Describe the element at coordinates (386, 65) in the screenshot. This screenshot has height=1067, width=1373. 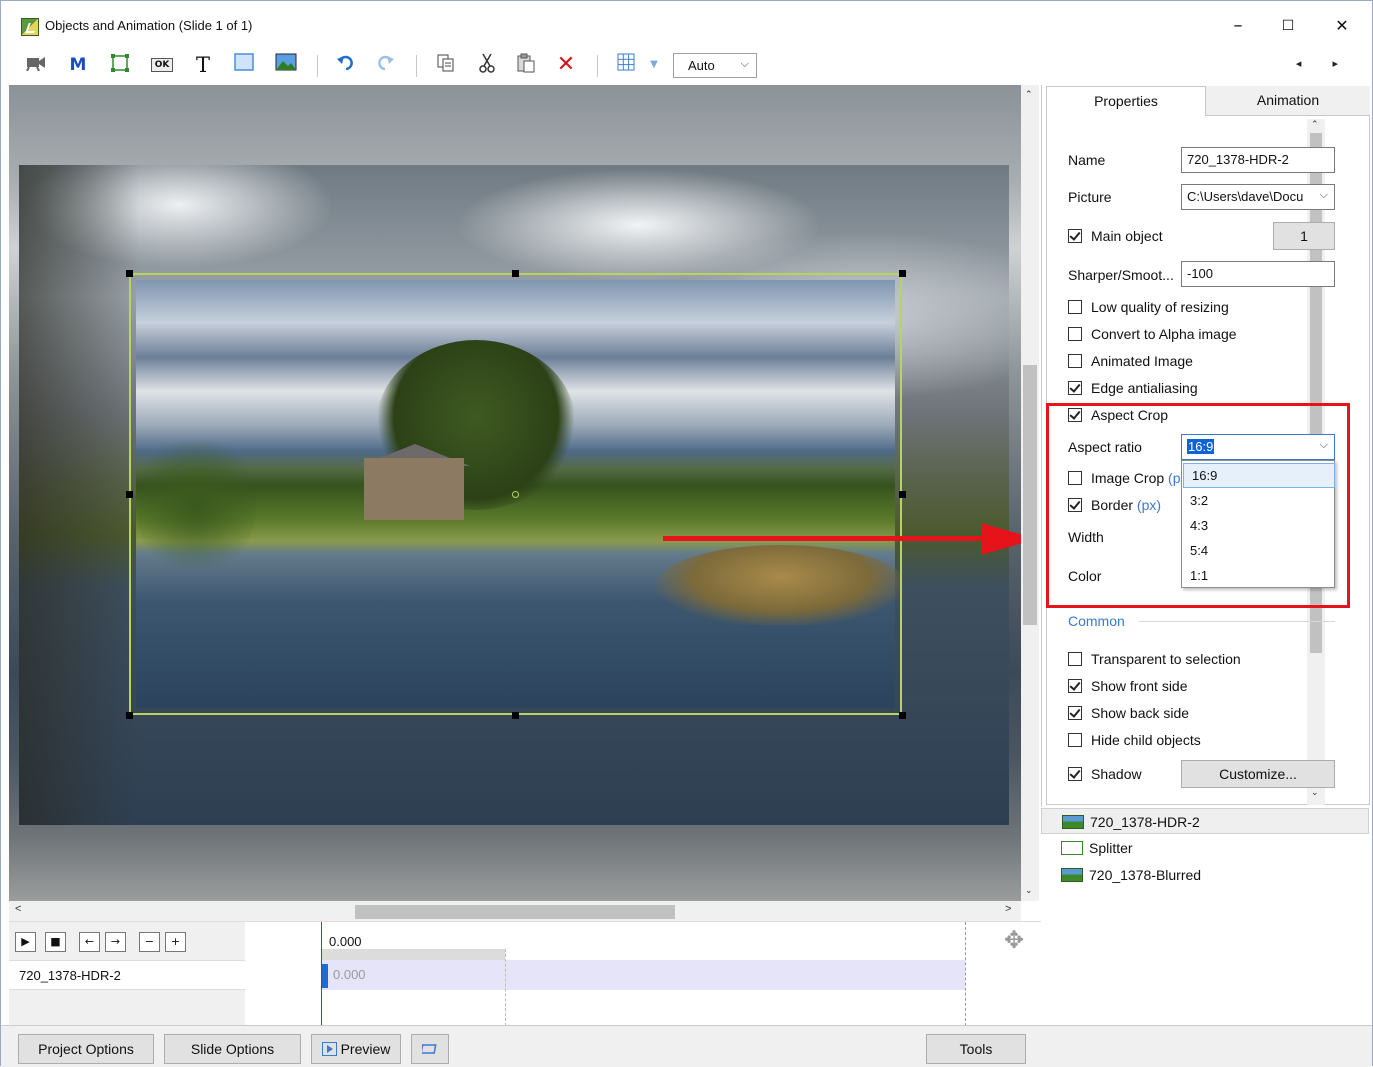
I see `redo-icon` at that location.